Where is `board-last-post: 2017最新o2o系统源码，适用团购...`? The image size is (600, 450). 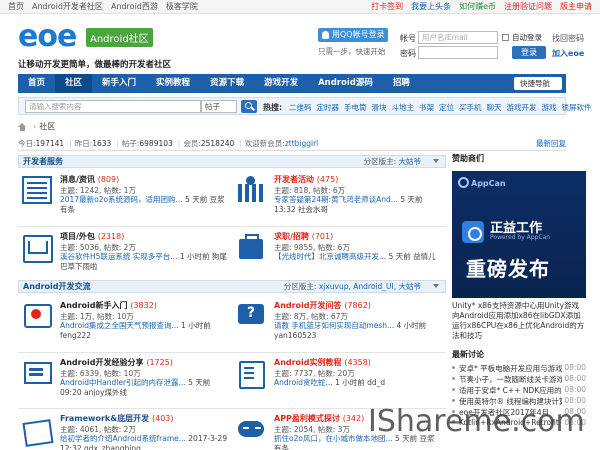
board-last-post: 2017最新o2o系统源码，适用团购... is located at coordinates (121, 199).